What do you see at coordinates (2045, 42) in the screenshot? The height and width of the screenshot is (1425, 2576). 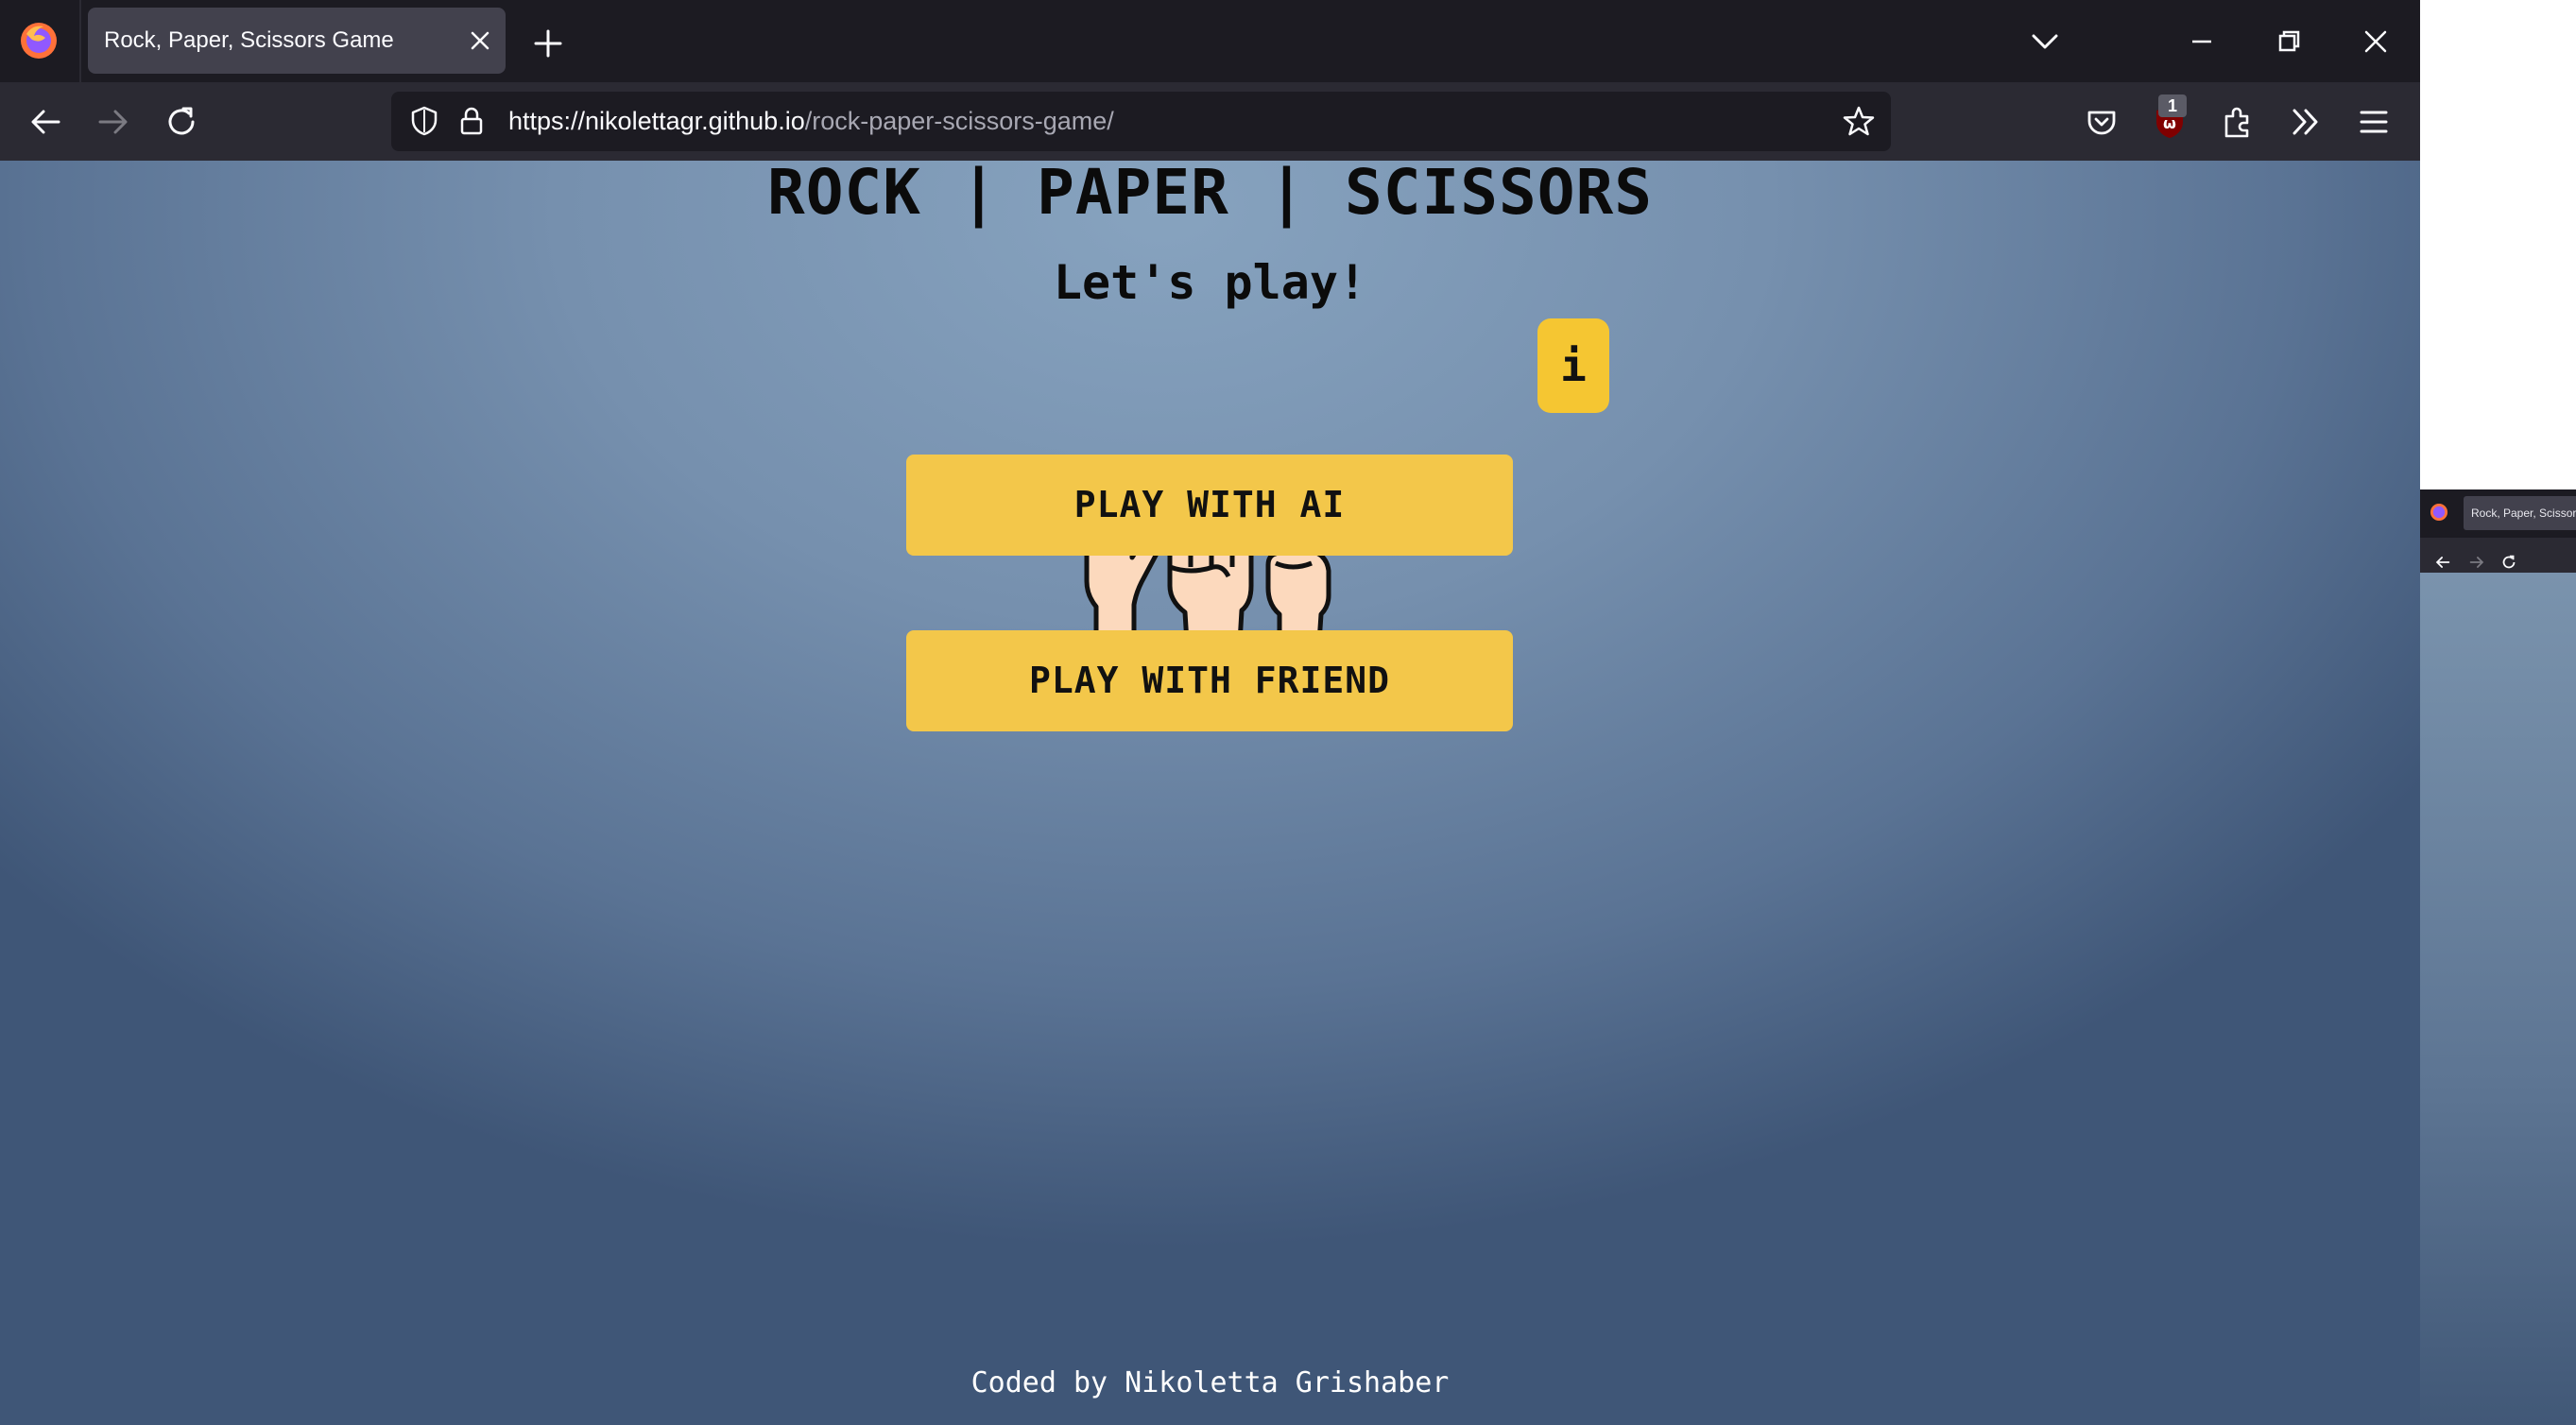 I see `list-all-tabs-icon` at bounding box center [2045, 42].